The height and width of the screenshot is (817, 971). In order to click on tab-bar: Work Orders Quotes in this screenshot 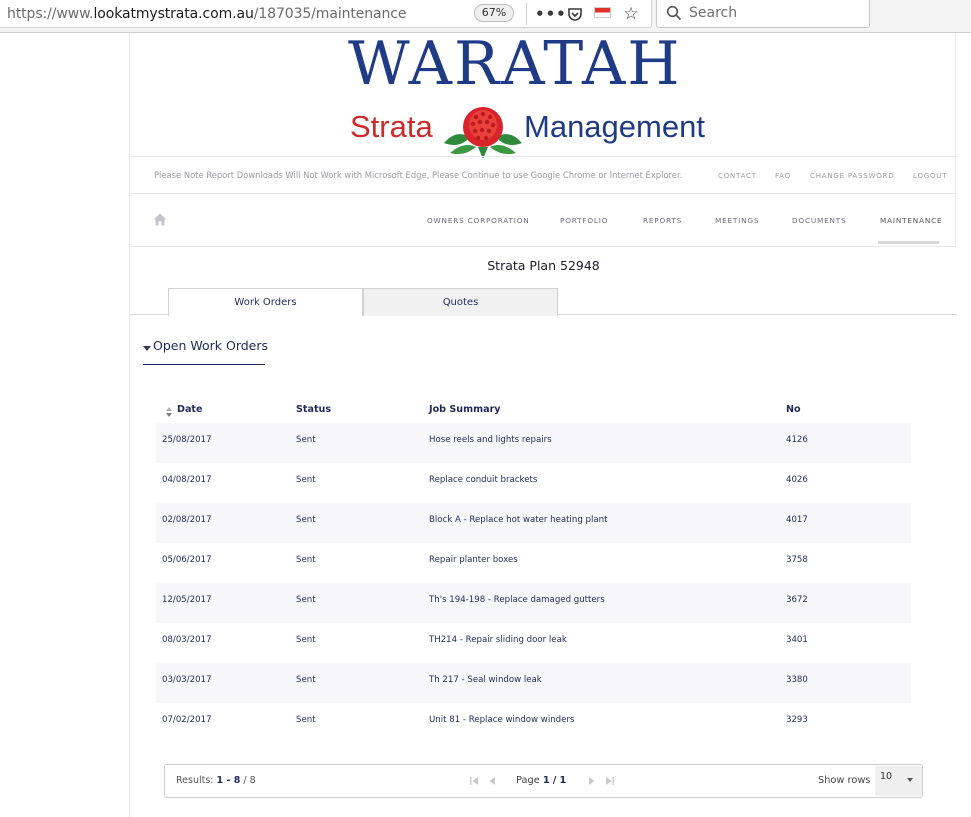, I will do `click(543, 302)`.